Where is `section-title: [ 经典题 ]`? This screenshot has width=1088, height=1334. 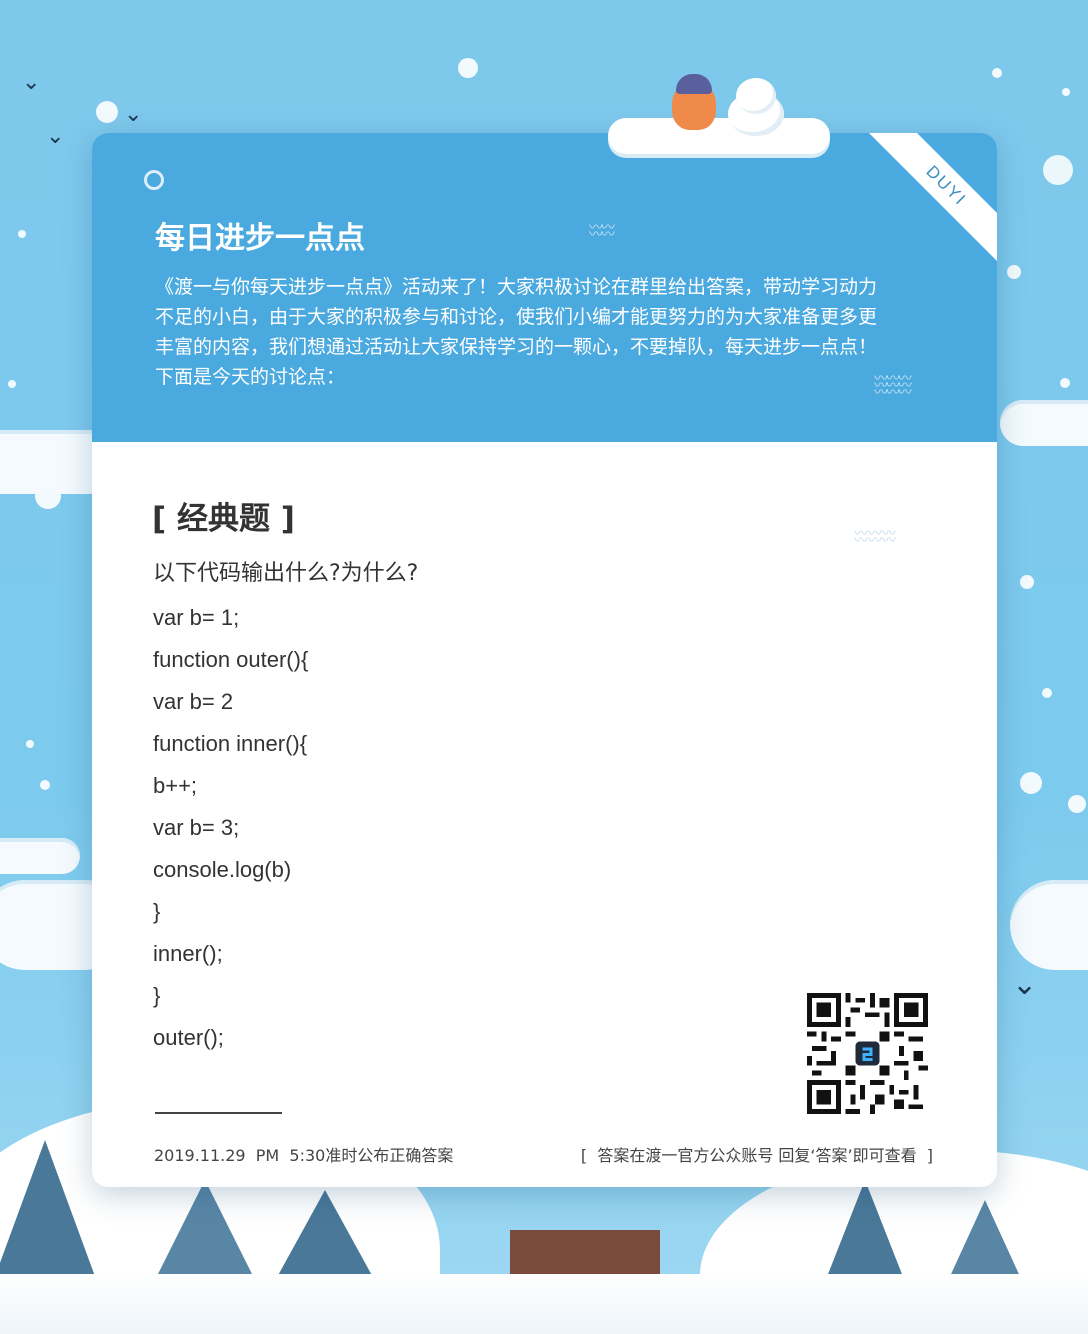 section-title: [ 经典题 ] is located at coordinates (223, 519).